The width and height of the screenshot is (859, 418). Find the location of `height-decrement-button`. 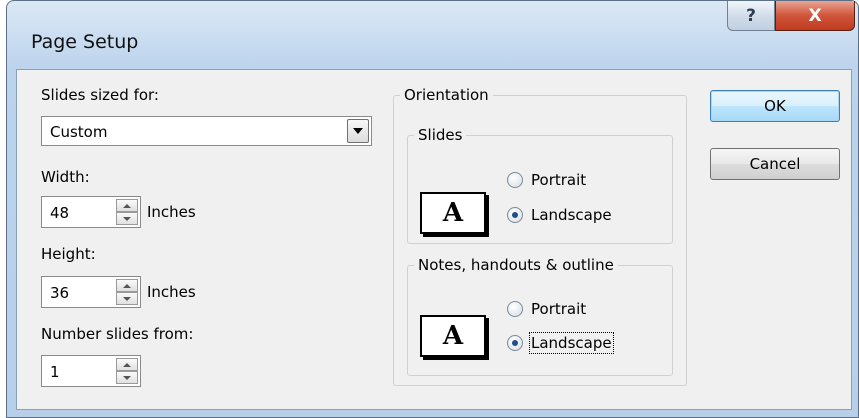

height-decrement-button is located at coordinates (127, 298).